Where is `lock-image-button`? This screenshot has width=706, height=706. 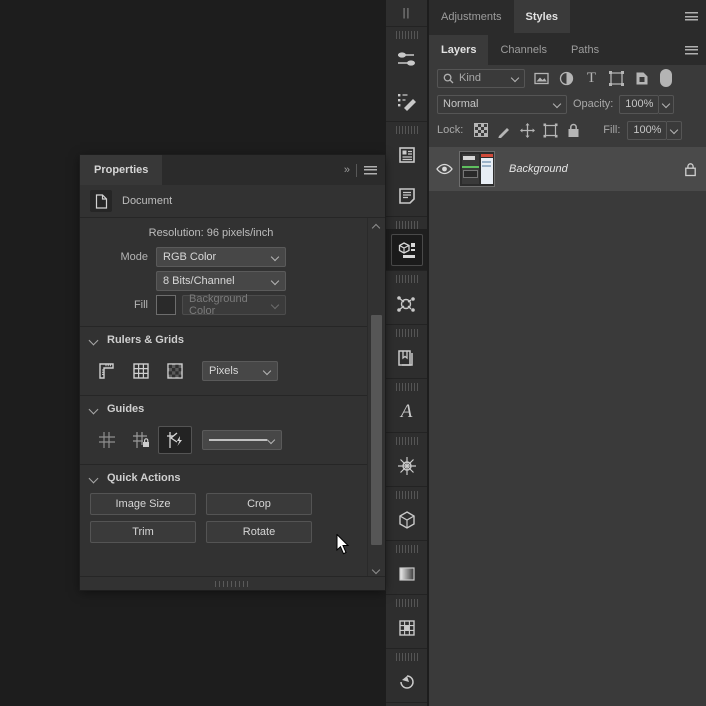 lock-image-button is located at coordinates (504, 130).